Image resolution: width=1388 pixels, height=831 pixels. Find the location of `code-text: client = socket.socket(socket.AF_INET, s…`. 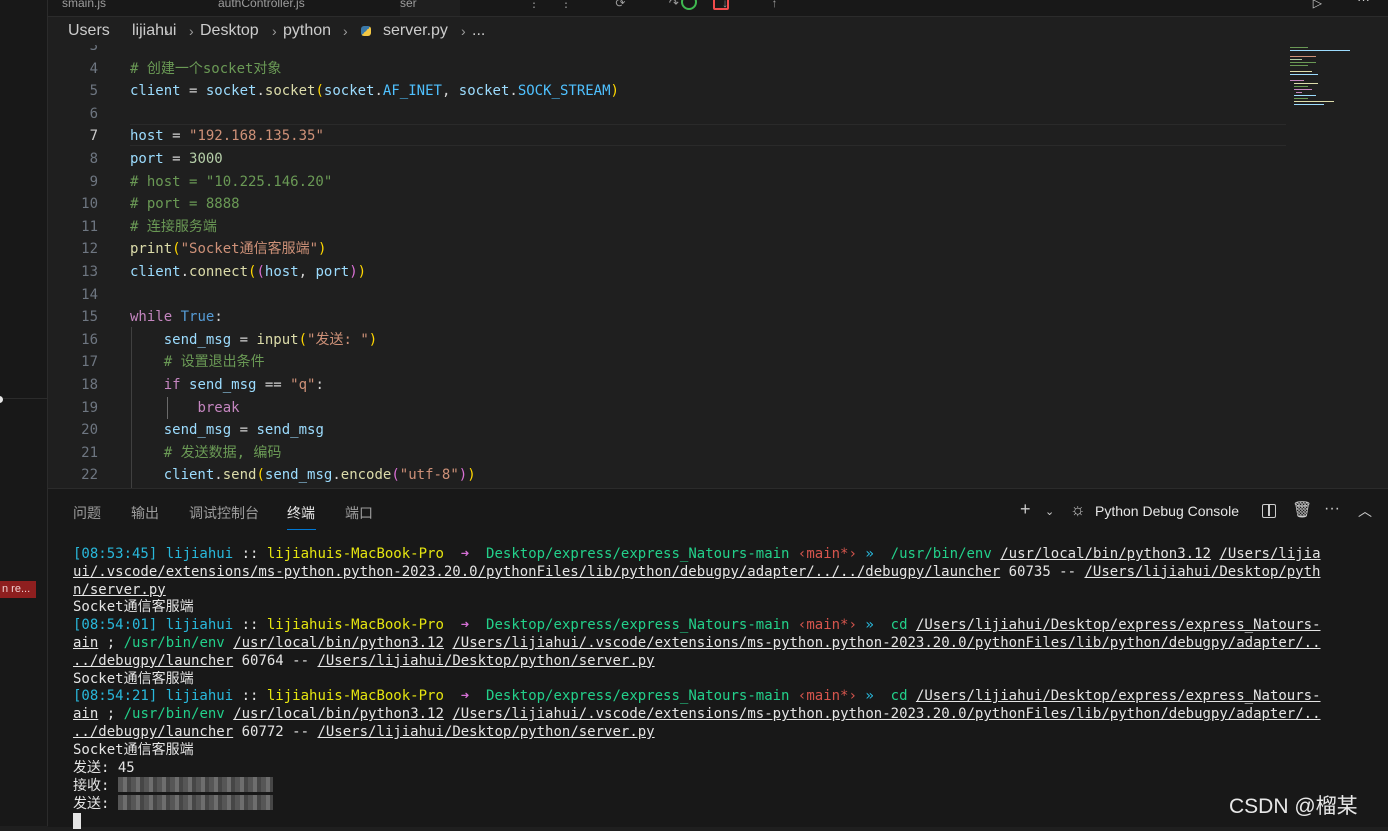

code-text: client = socket.socket(socket.AF_INET, s… is located at coordinates (374, 91).